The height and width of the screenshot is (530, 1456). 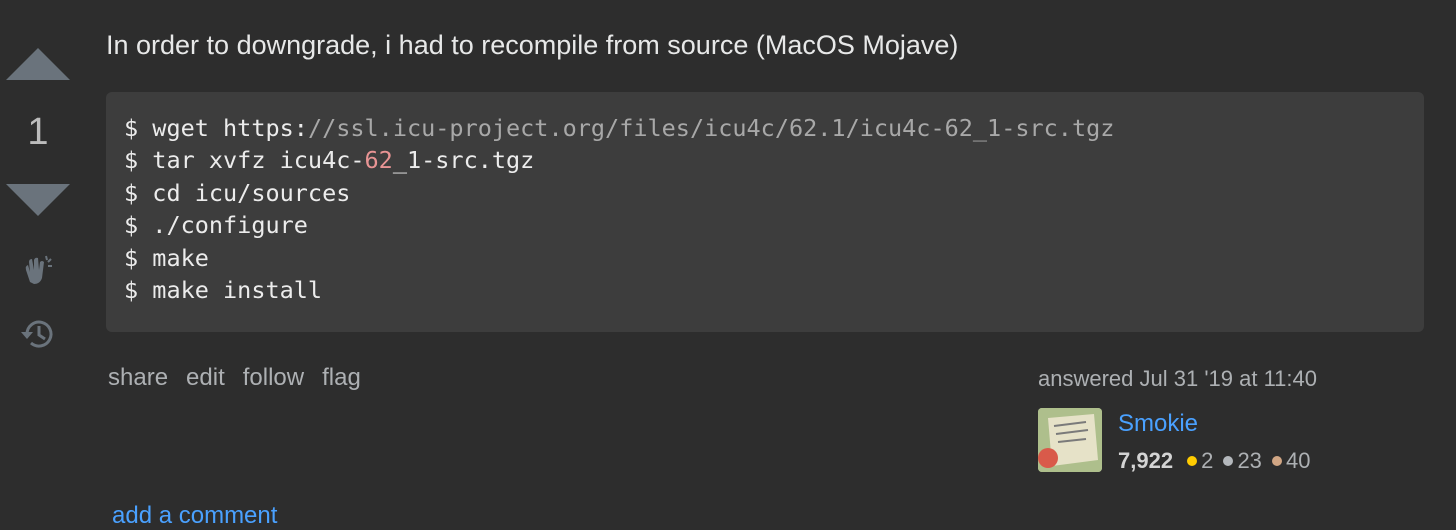 I want to click on edit-link: edit, so click(x=205, y=377).